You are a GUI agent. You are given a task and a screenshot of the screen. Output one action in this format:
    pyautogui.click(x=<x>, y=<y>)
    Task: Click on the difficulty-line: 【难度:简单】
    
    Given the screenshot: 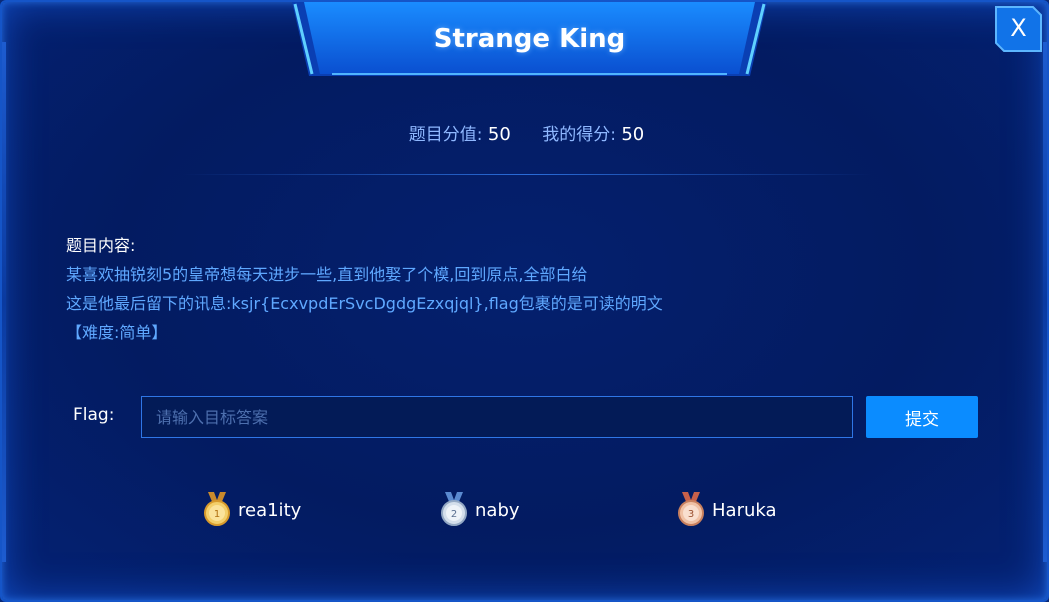 What is the action you would take?
    pyautogui.click(x=117, y=332)
    